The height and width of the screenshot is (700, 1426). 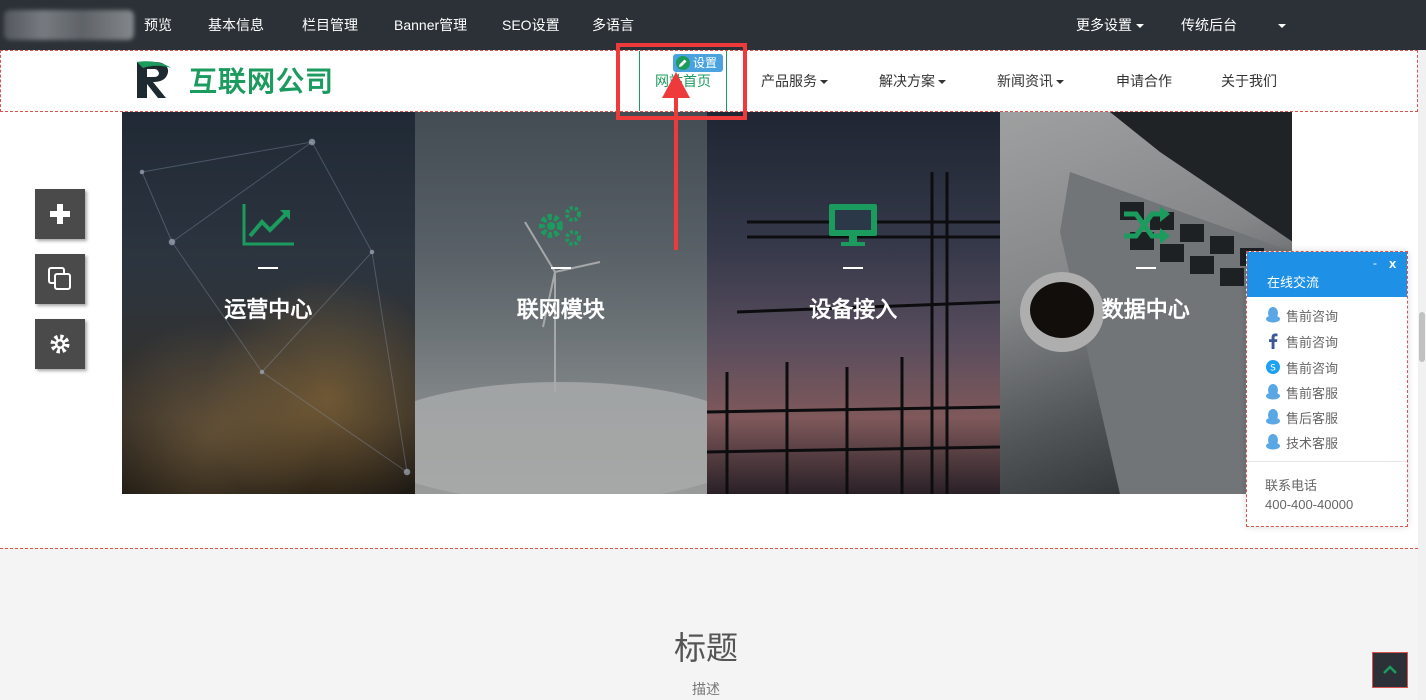 What do you see at coordinates (1025, 81) in the screenshot?
I see `nav-label: 新闻资讯` at bounding box center [1025, 81].